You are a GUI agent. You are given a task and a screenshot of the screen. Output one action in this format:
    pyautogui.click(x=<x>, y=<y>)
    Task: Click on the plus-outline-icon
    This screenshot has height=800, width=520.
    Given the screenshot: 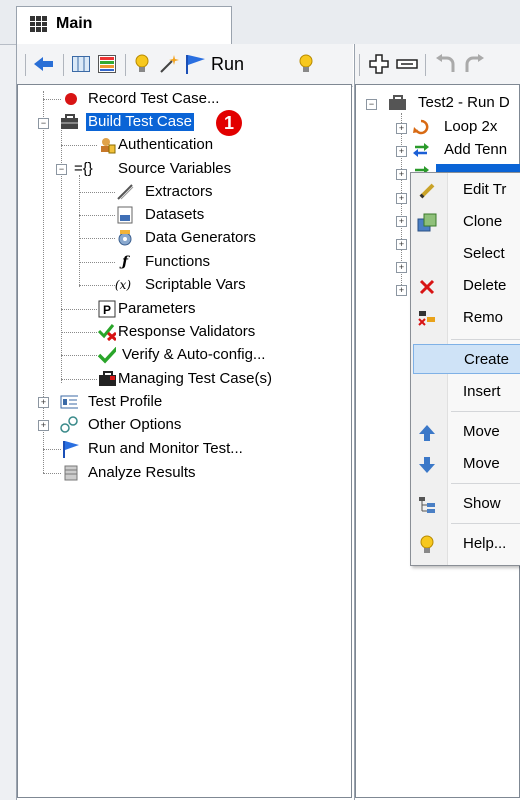 What is the action you would take?
    pyautogui.click(x=379, y=64)
    